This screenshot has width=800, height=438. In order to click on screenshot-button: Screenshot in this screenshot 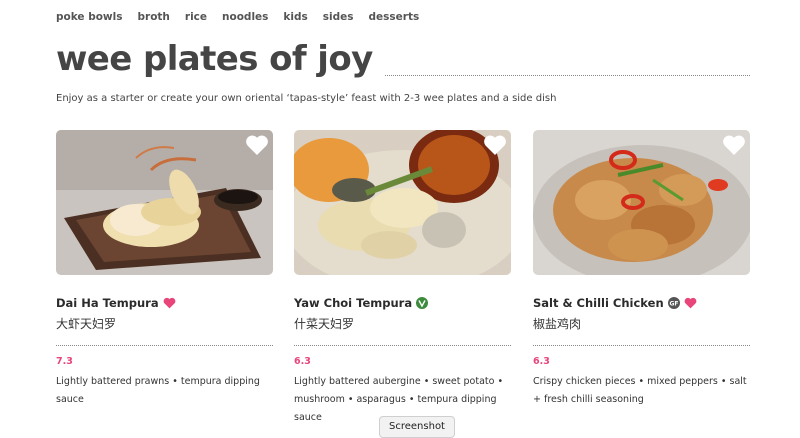, I will do `click(417, 427)`.